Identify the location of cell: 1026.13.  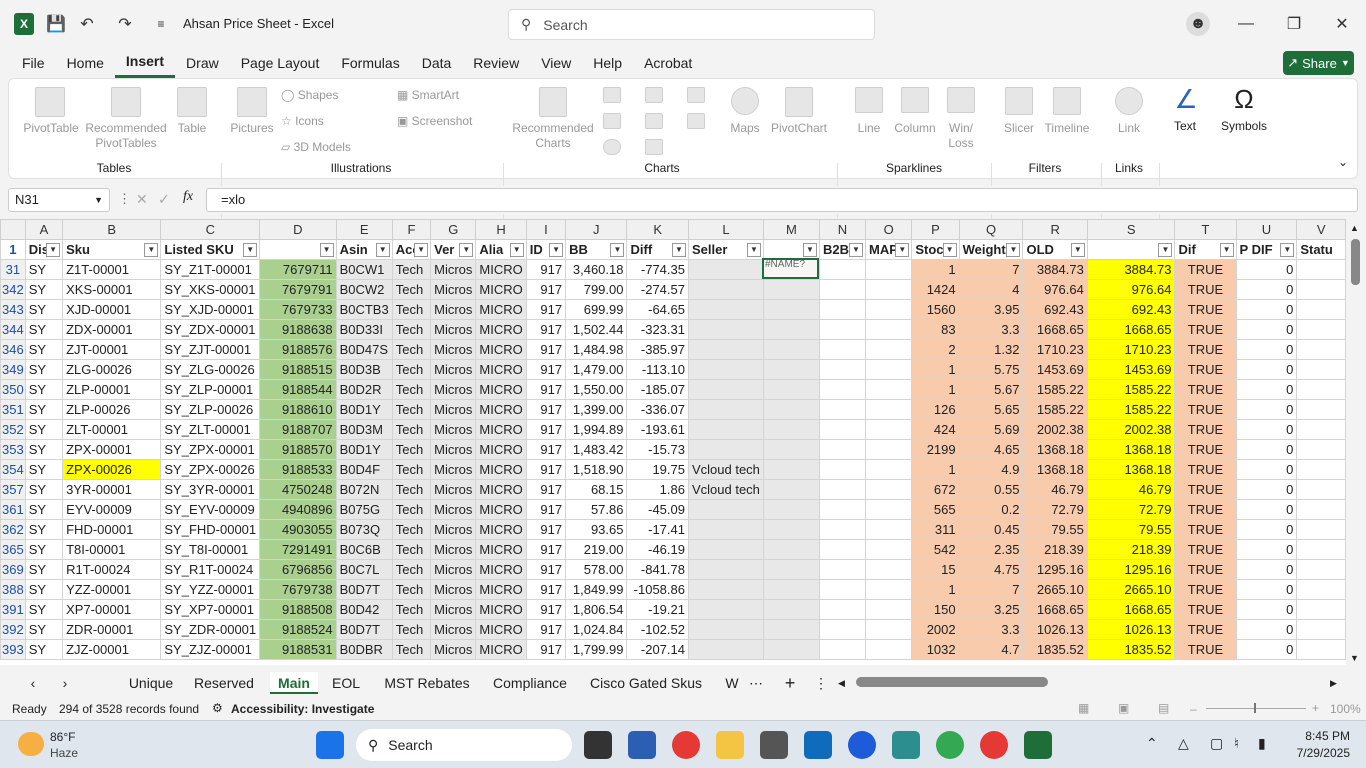
(1055, 629).